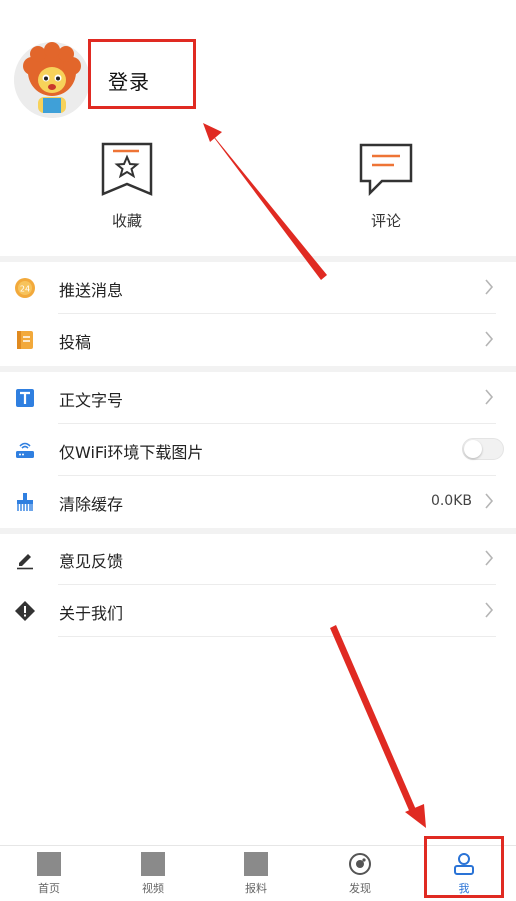  I want to click on tab-report: 报料, so click(256, 874).